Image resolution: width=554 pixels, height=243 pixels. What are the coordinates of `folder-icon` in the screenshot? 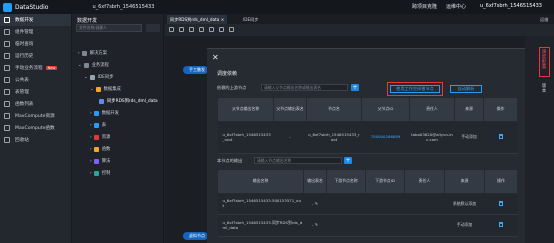 It's located at (84, 53).